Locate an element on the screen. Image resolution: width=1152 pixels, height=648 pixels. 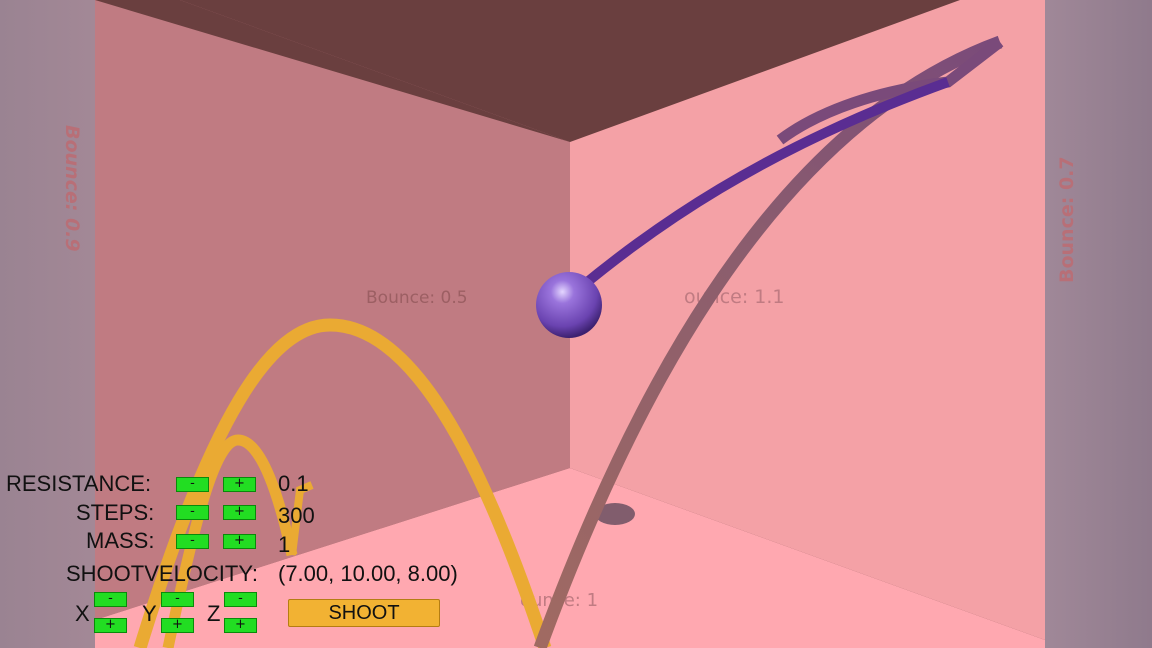
resistance-label: RESISTANCE: is located at coordinates (79, 483).